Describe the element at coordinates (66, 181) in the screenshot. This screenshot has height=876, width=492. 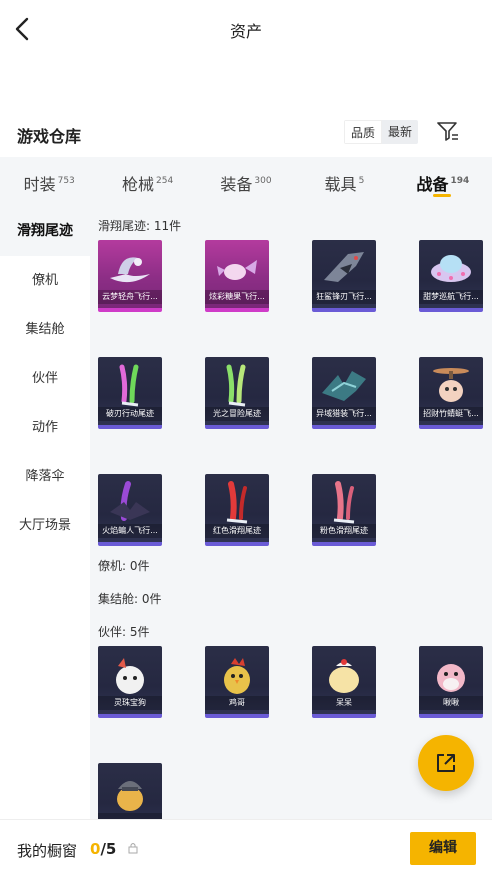
I see `tab-count: 753` at that location.